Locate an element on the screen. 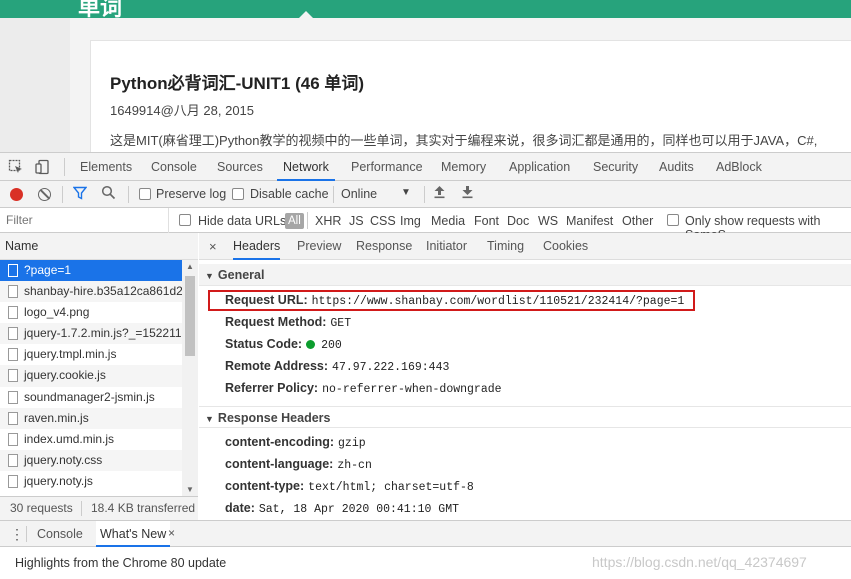 The height and width of the screenshot is (579, 851). request-row: index.umd.min.js is located at coordinates (91, 439).